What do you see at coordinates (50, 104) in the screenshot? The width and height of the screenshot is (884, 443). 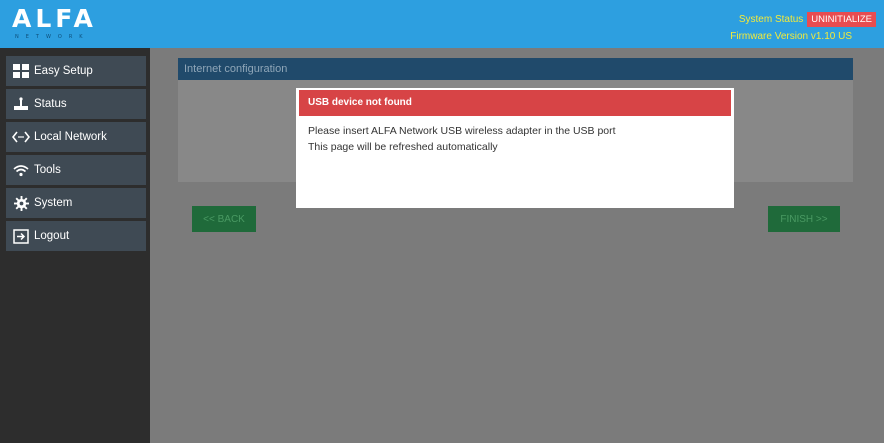 I see `sidebar-item-label: Status` at bounding box center [50, 104].